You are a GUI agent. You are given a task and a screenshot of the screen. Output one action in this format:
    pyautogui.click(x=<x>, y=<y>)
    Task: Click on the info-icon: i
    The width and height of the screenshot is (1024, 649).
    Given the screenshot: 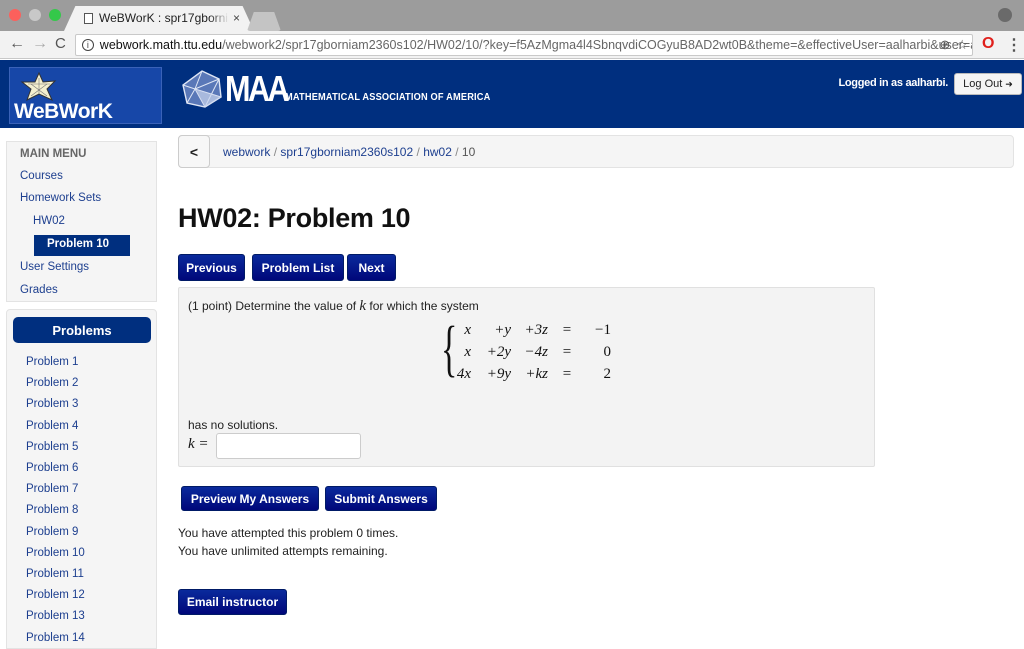 What is the action you would take?
    pyautogui.click(x=88, y=45)
    